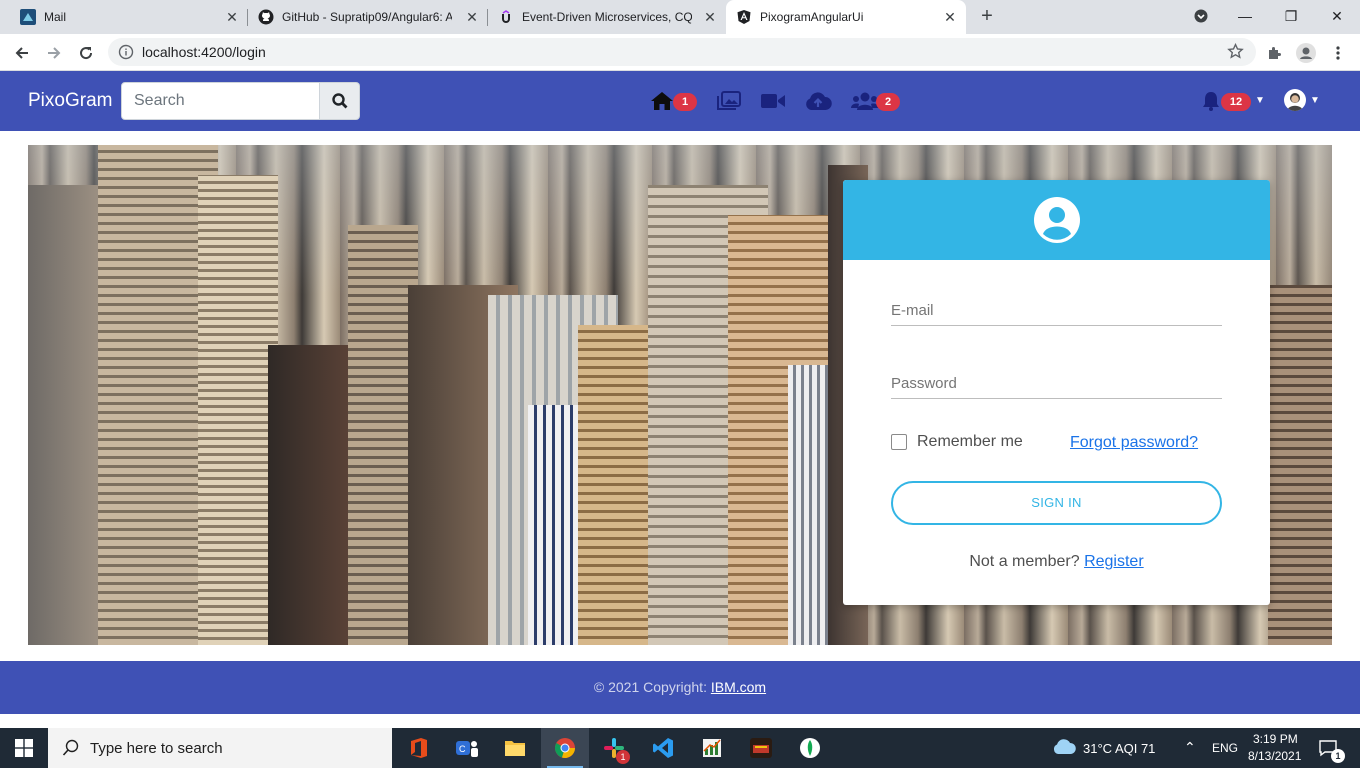  I want to click on email-field, so click(1056, 308).